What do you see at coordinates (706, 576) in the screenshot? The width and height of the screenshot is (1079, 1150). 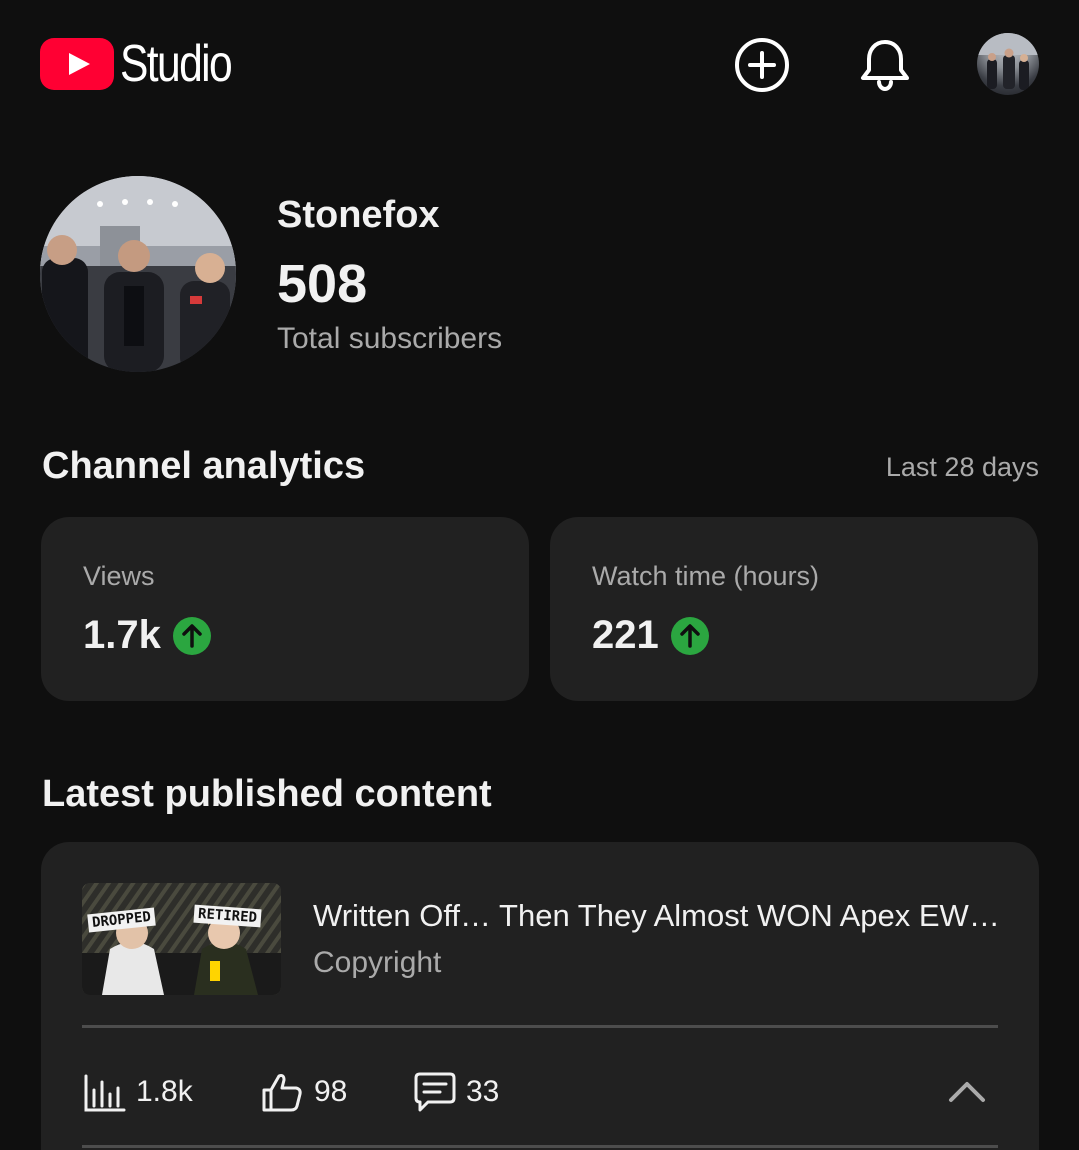 I see `watch-time-label: Watch time (hours)` at bounding box center [706, 576].